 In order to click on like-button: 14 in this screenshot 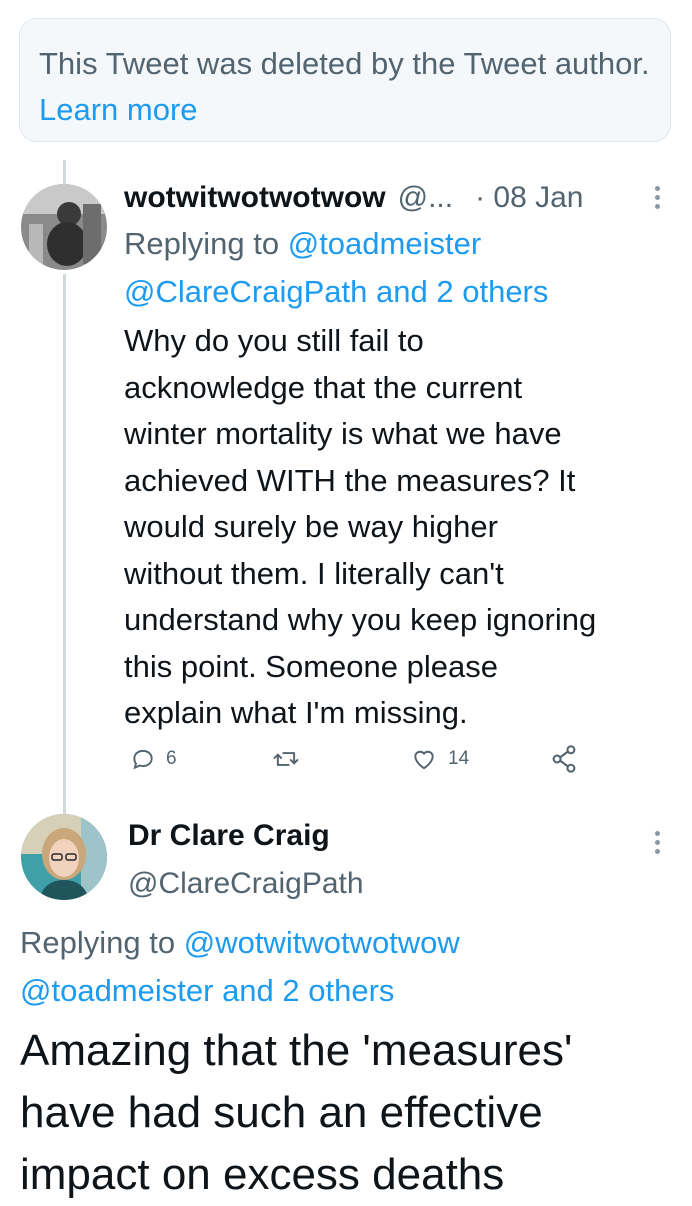, I will do `click(439, 759)`.